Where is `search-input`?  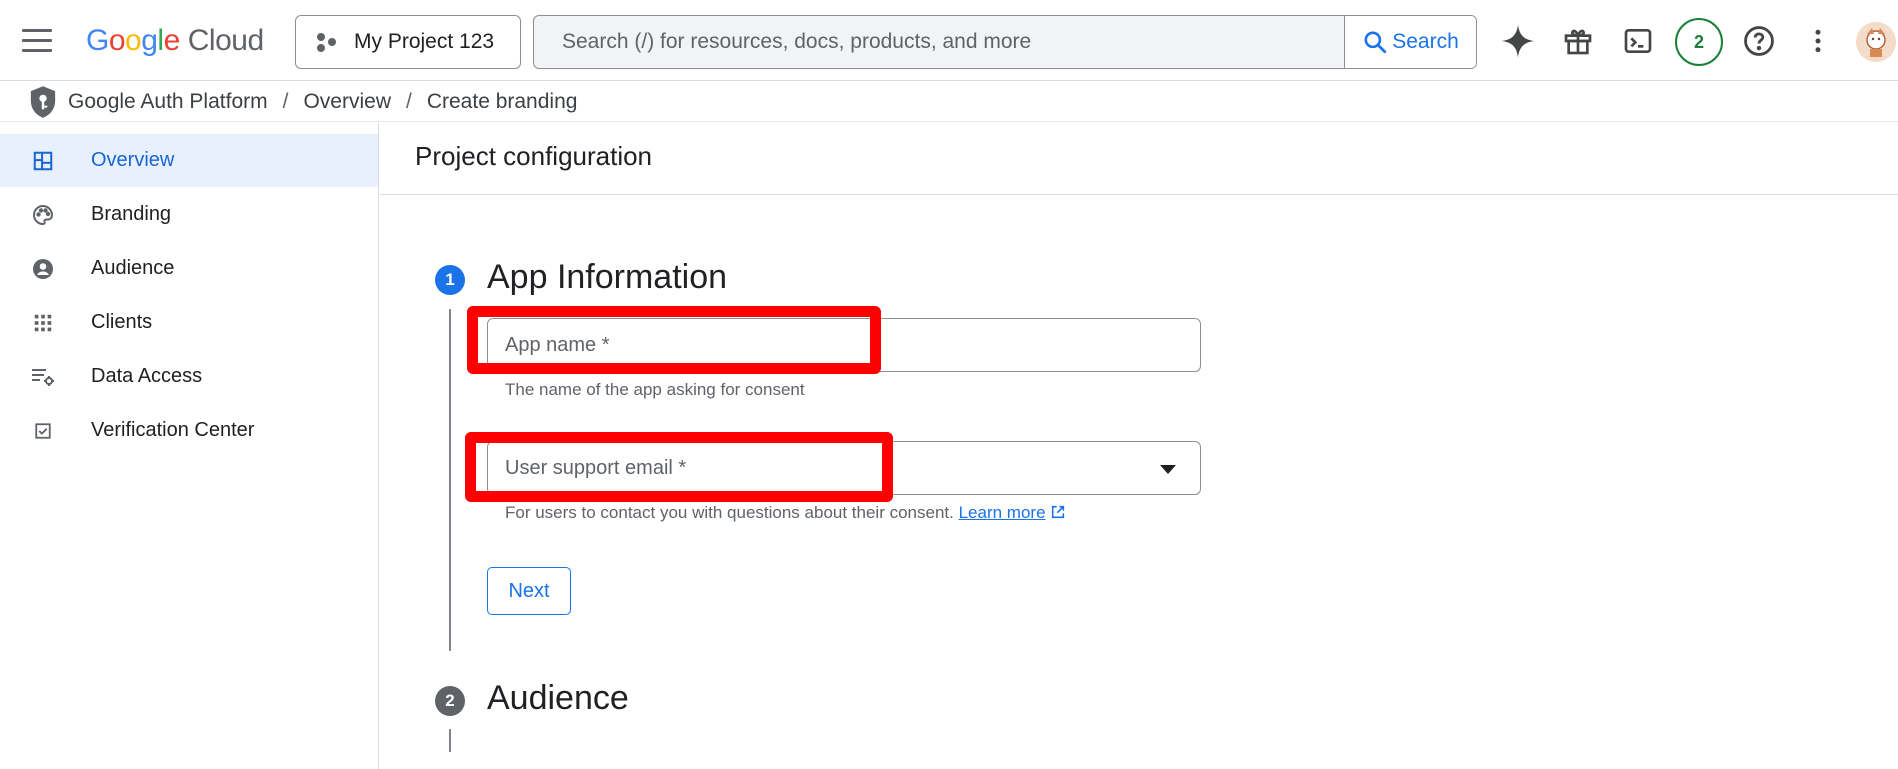 search-input is located at coordinates (939, 42).